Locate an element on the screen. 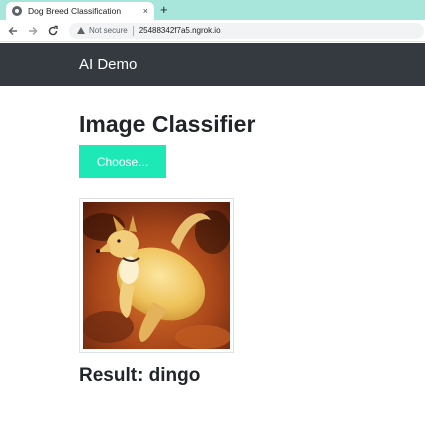  dog-photo is located at coordinates (156, 275).